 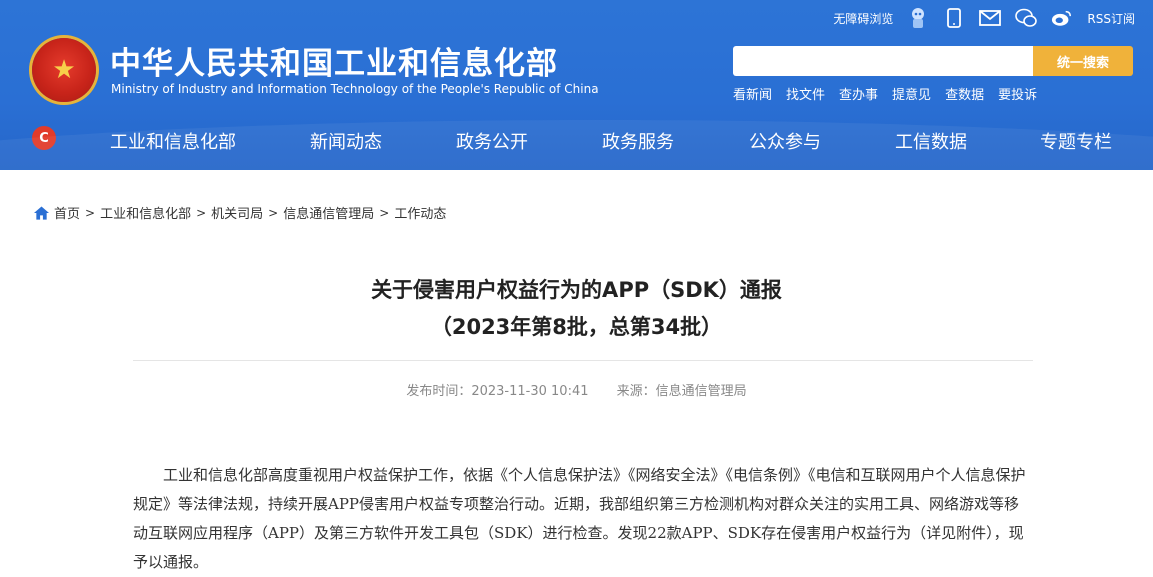 What do you see at coordinates (931, 141) in the screenshot?
I see `nav-item-data: 工信数据` at bounding box center [931, 141].